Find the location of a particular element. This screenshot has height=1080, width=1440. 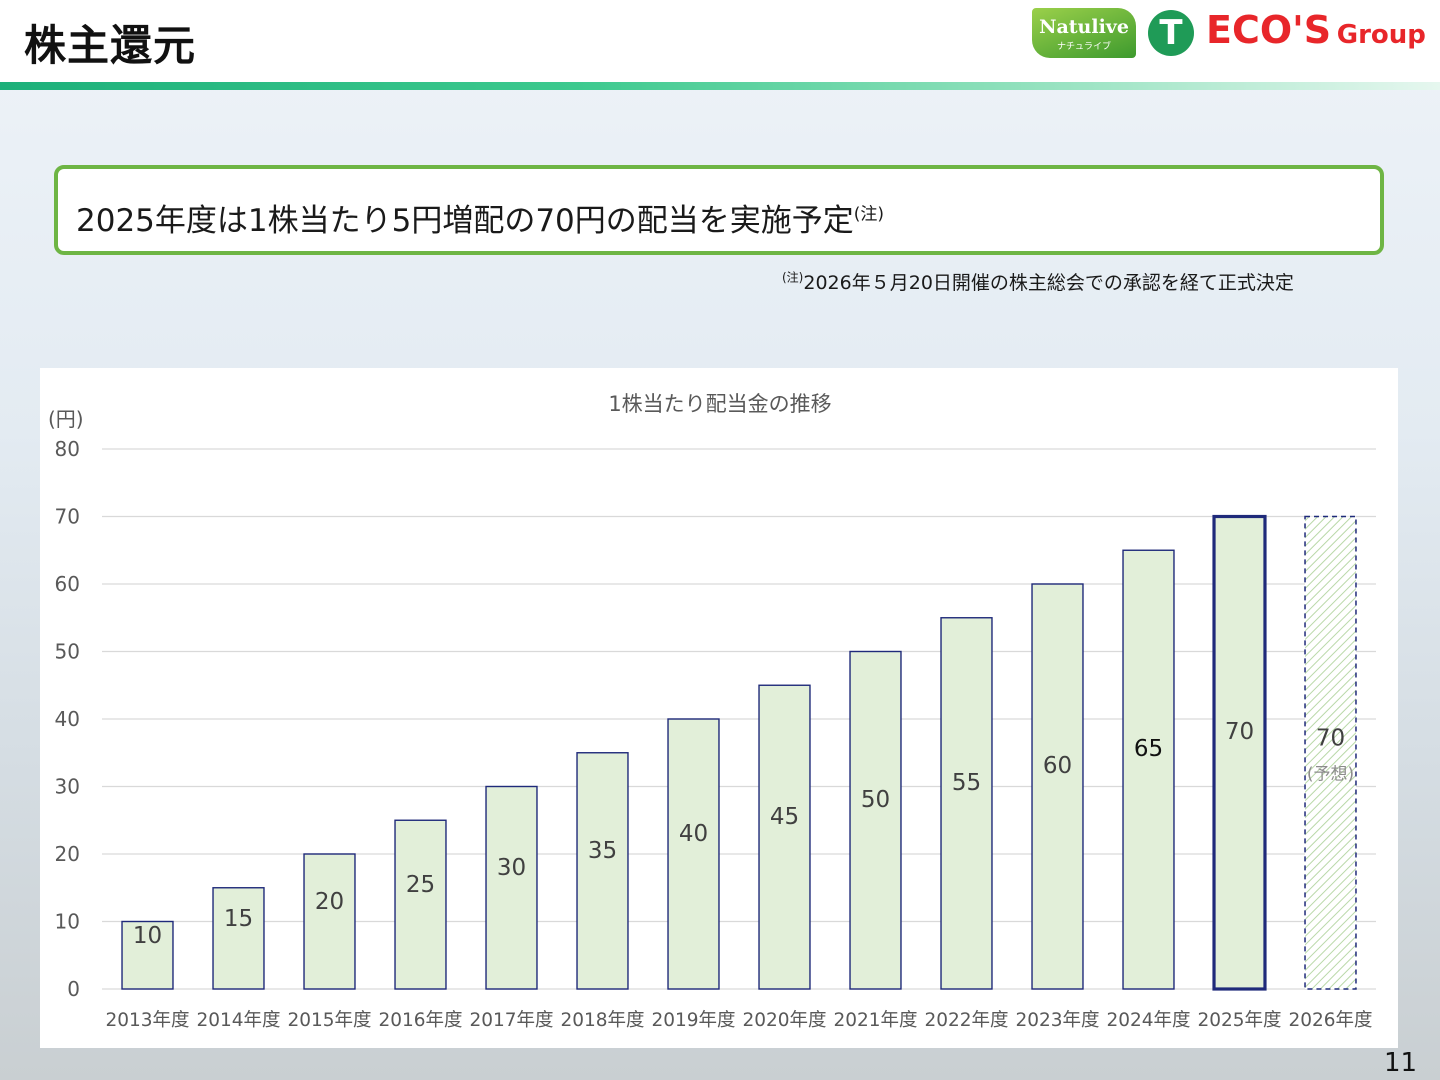

chart-title: 1株当たり配当金の推移 is located at coordinates (719, 404).